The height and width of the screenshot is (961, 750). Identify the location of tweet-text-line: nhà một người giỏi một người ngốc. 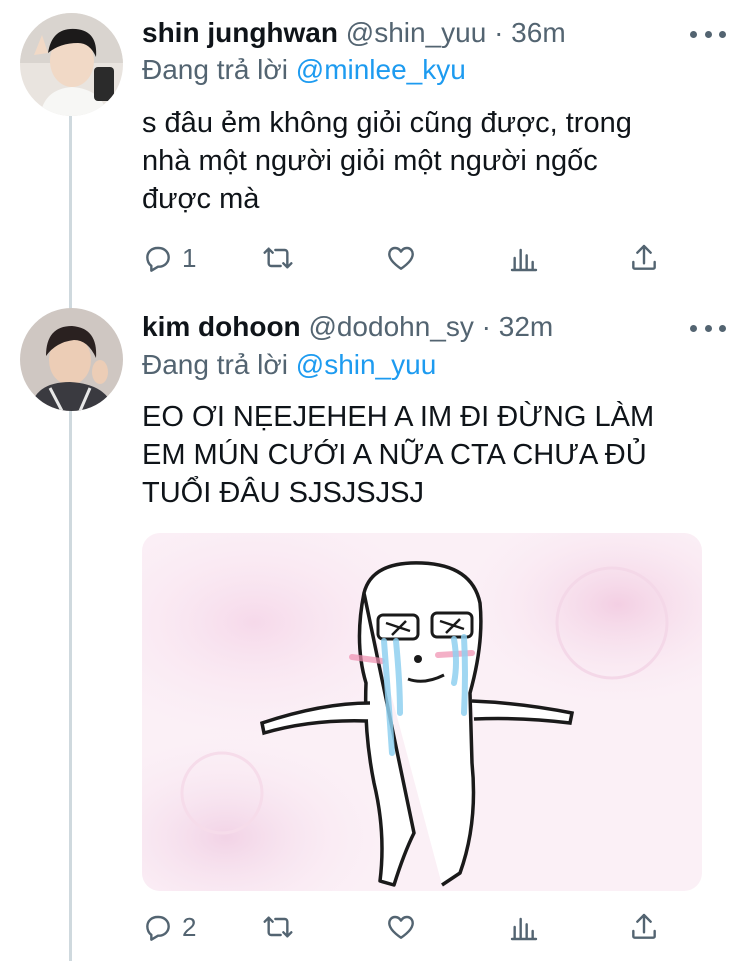
(370, 161).